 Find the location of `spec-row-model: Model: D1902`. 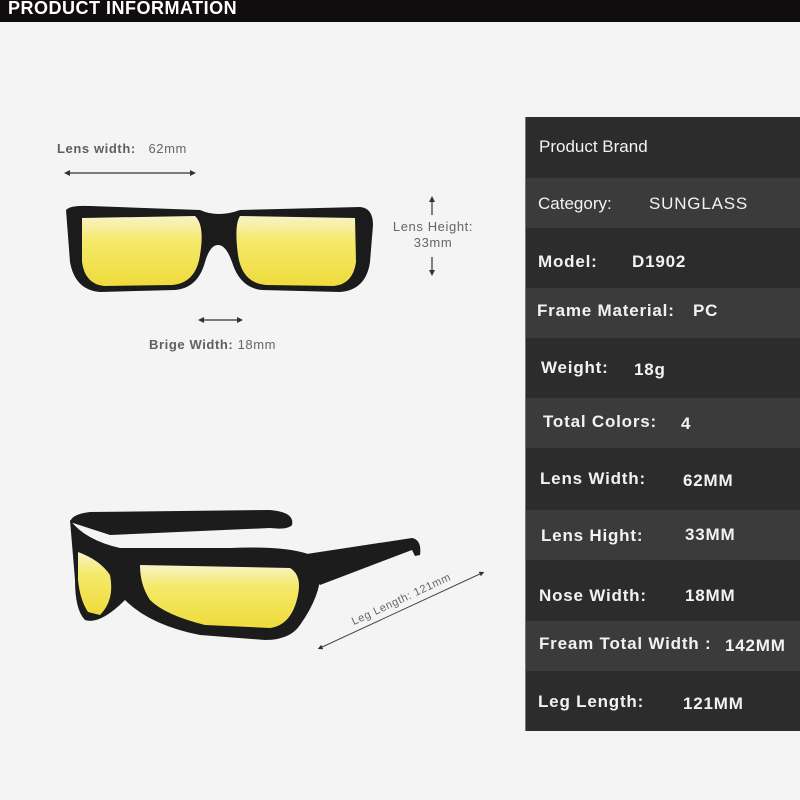

spec-row-model: Model: D1902 is located at coordinates (663, 258).